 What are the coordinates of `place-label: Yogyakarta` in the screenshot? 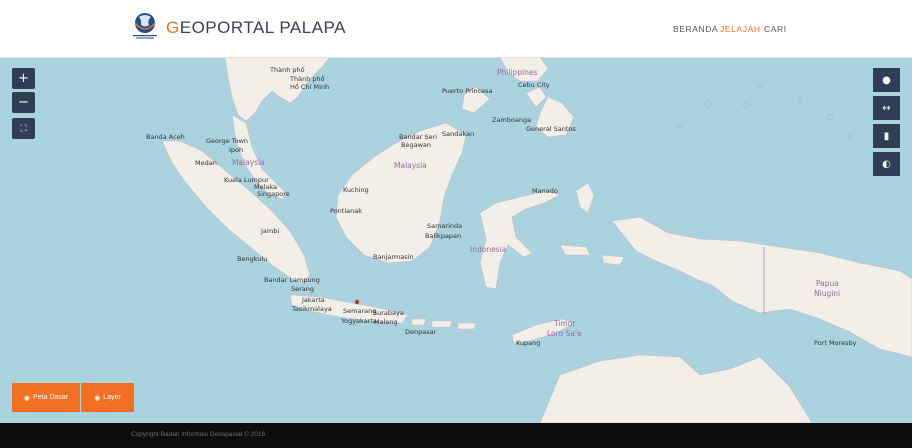 It's located at (359, 321).